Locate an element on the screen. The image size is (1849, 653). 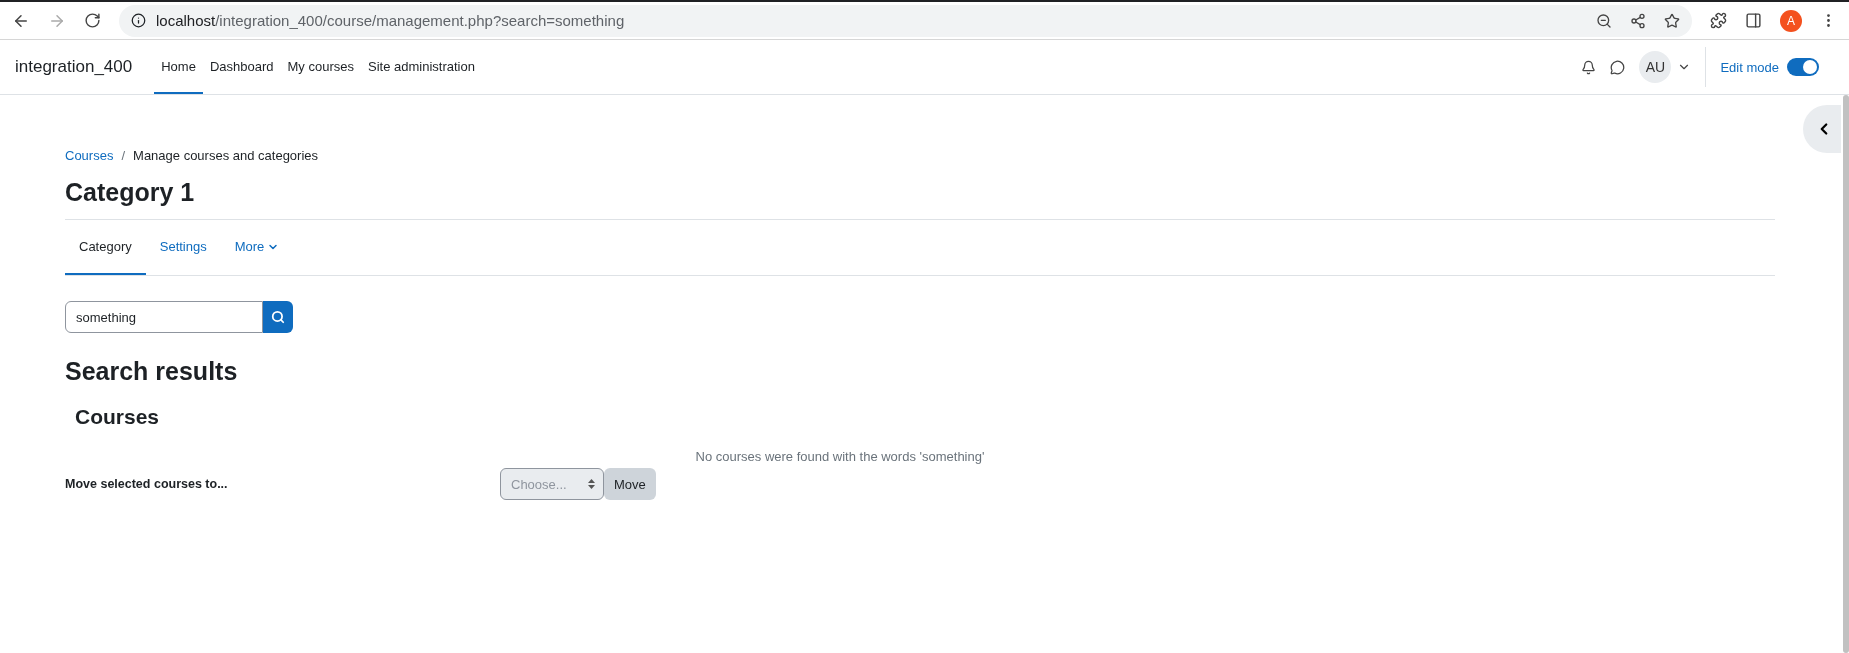
user-avatar: AU is located at coordinates (1655, 67).